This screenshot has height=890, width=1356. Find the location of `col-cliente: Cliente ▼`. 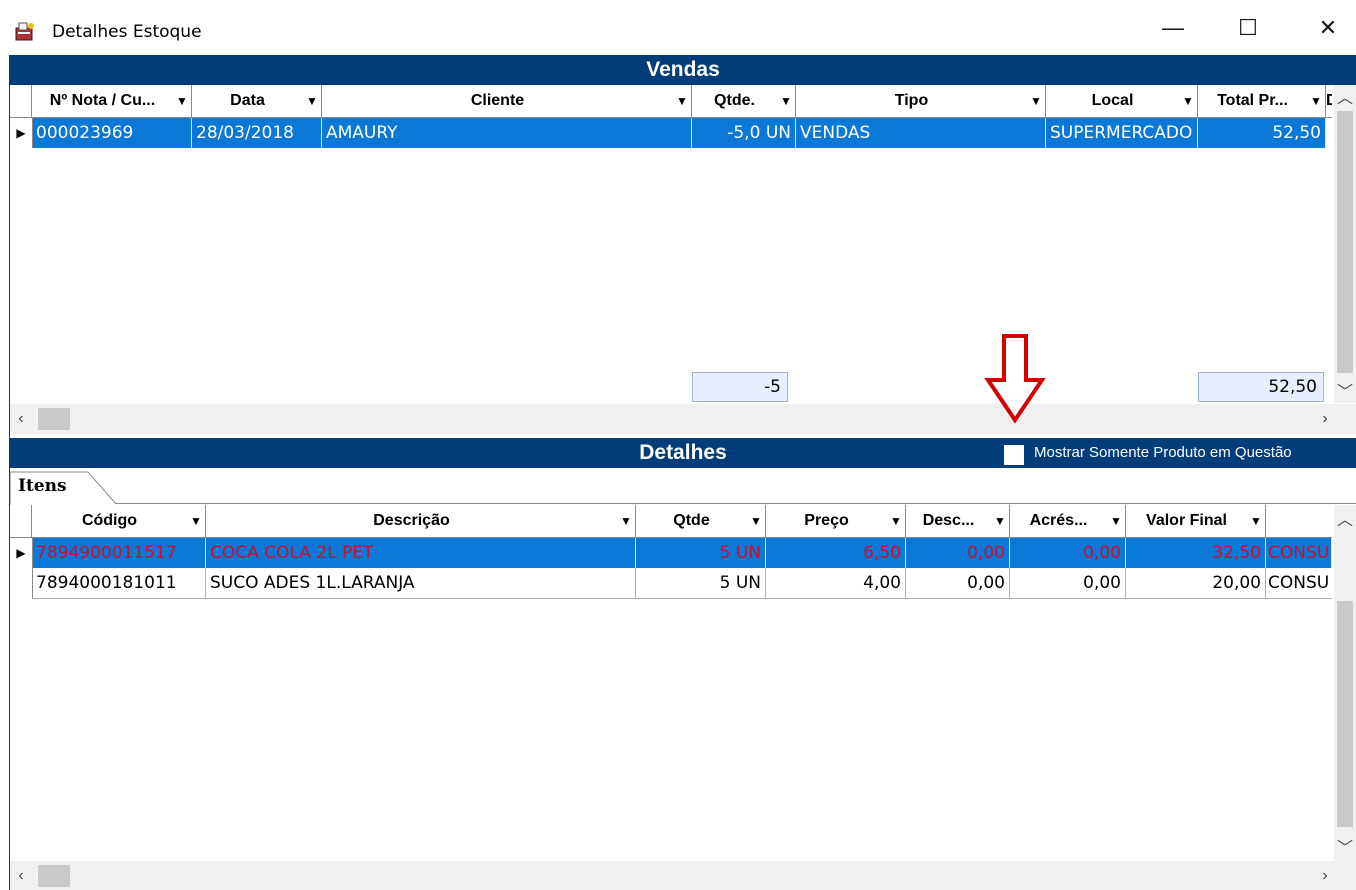

col-cliente: Cliente ▼ is located at coordinates (507, 101).